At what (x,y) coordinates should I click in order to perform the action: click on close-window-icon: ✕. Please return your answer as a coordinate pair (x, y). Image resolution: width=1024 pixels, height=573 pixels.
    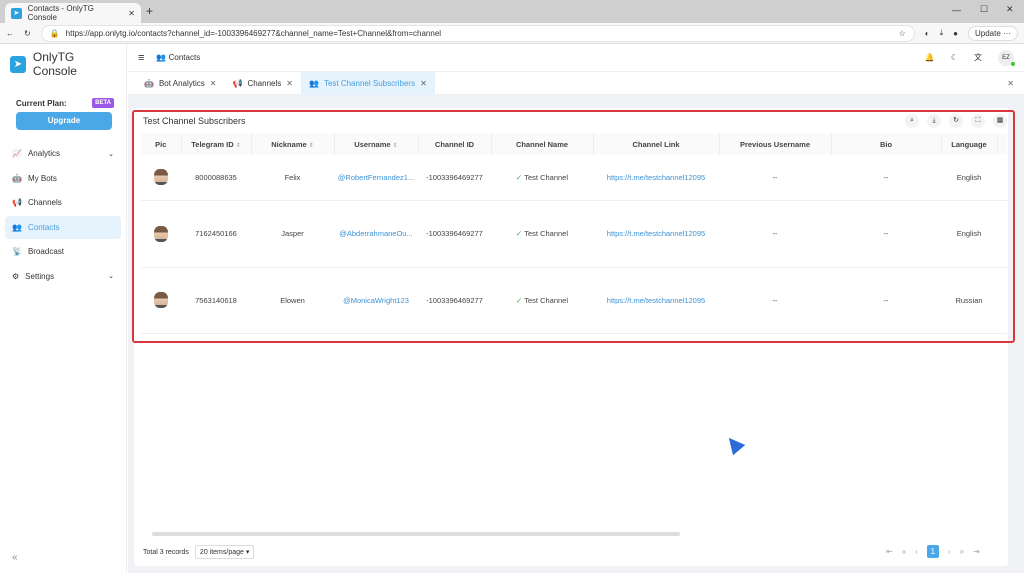
    Looking at the image, I should click on (1010, 9).